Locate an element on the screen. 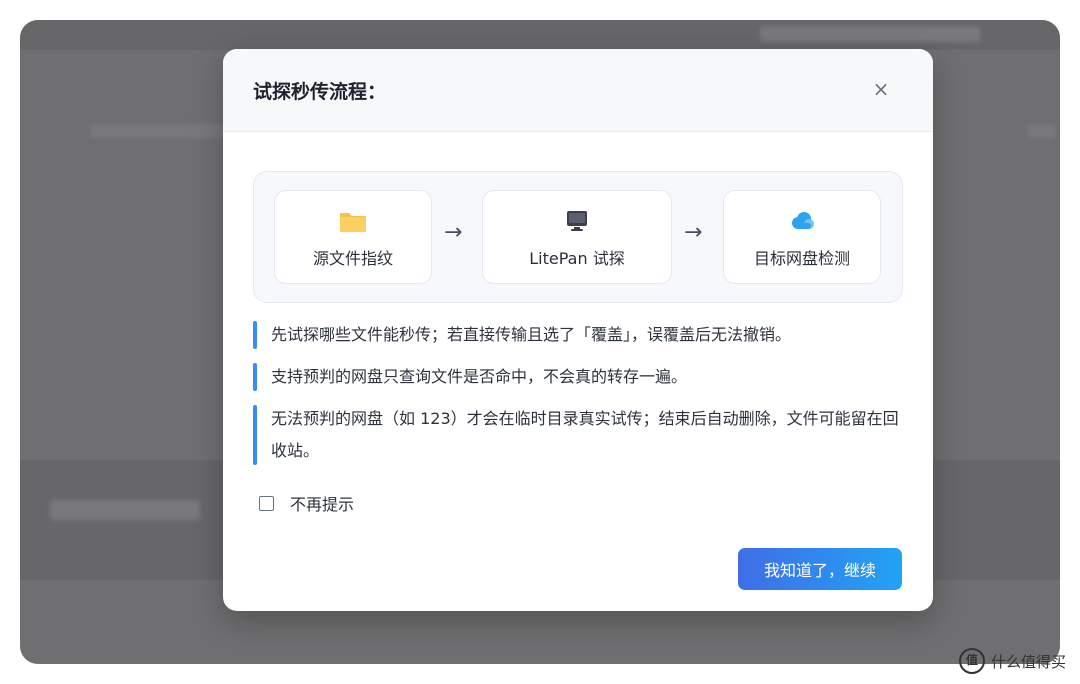 The image size is (1080, 684). watermark-text: 什么值得买 is located at coordinates (1028, 661).